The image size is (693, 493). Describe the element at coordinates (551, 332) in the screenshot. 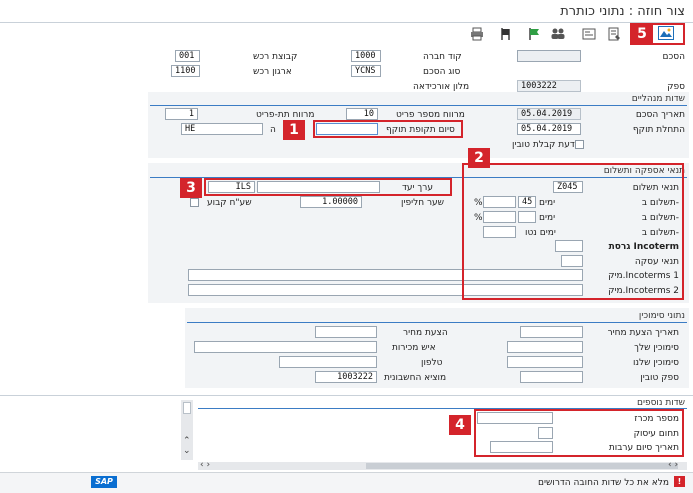

I see `quote-date-field` at that location.